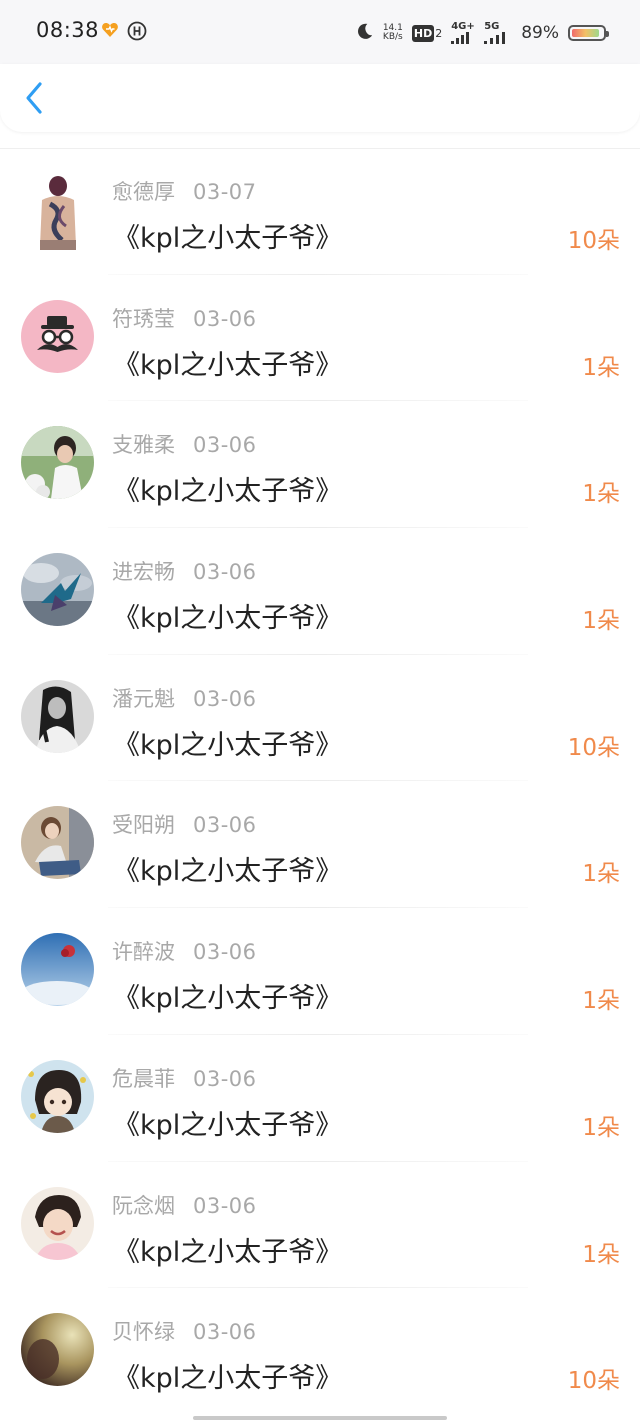 The height and width of the screenshot is (1423, 640). Describe the element at coordinates (137, 31) in the screenshot. I see `app-icon` at that location.